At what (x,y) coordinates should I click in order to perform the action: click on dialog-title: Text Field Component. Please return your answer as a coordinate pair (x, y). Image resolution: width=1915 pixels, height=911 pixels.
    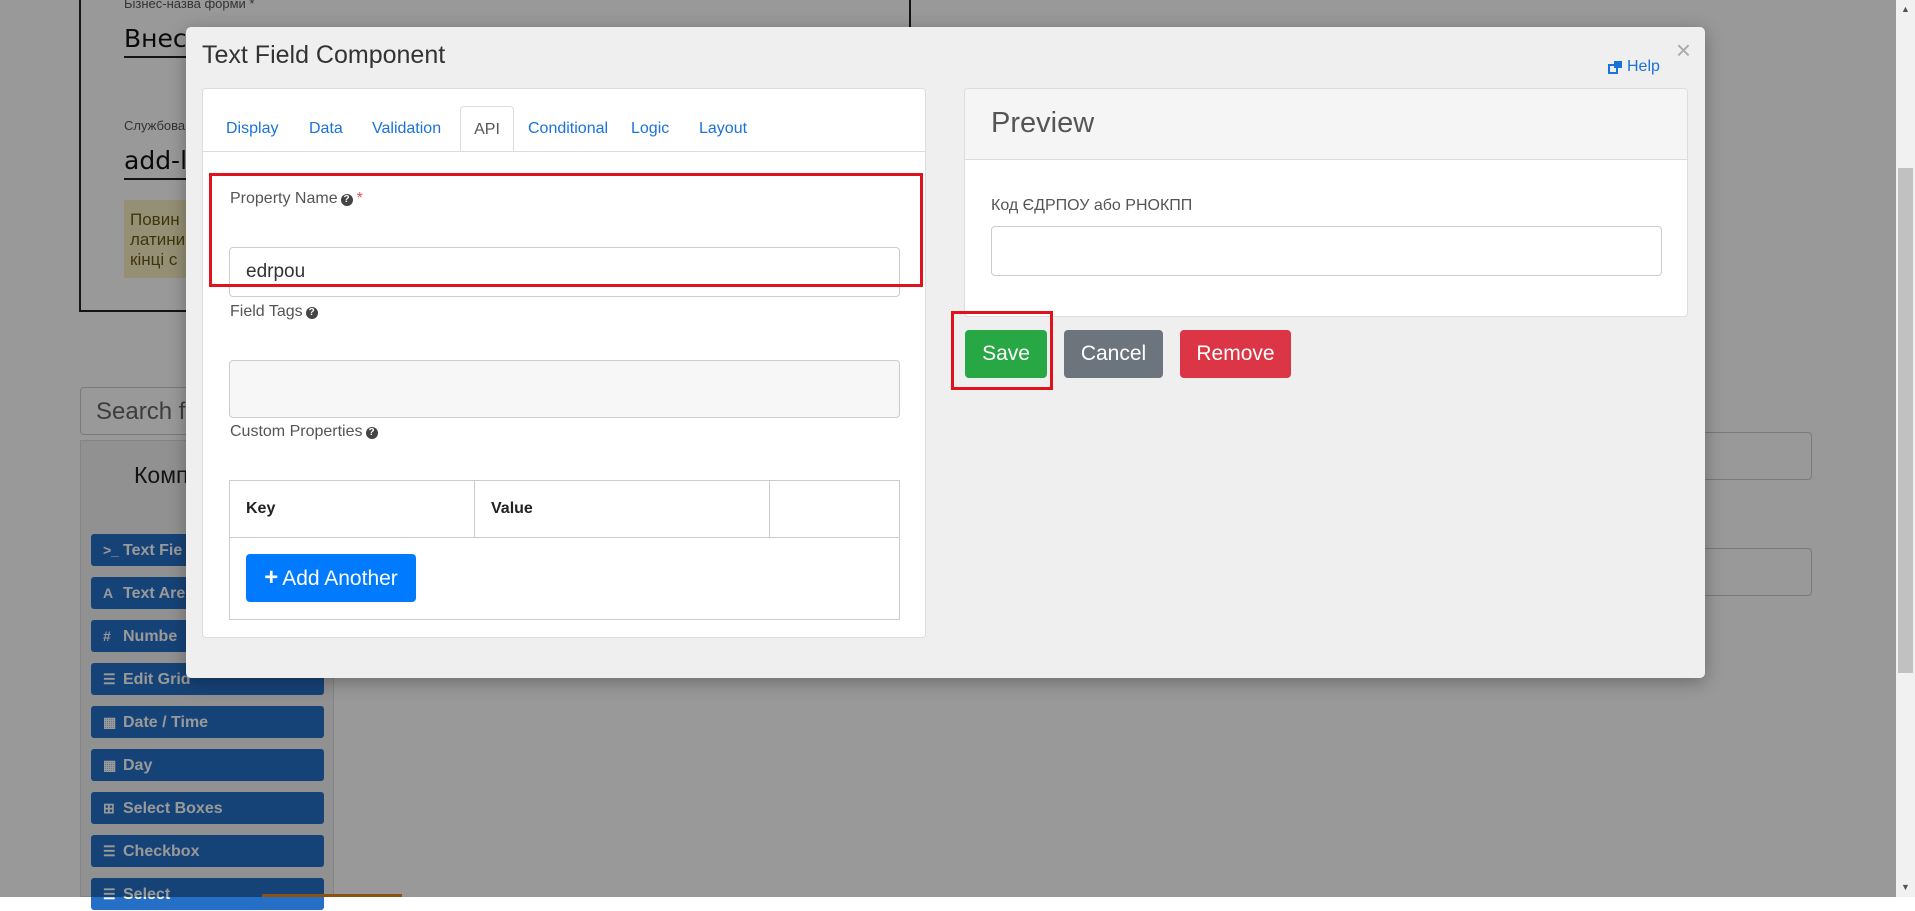
    Looking at the image, I should click on (324, 55).